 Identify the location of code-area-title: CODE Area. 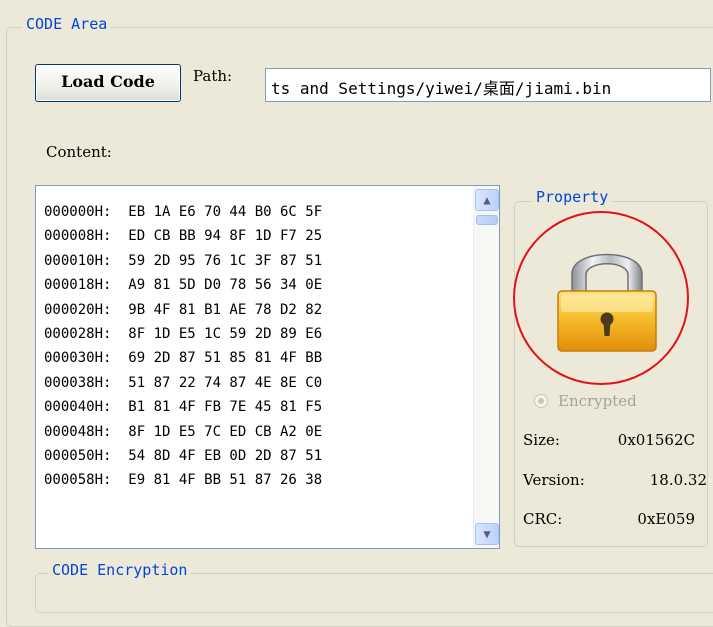
(67, 24).